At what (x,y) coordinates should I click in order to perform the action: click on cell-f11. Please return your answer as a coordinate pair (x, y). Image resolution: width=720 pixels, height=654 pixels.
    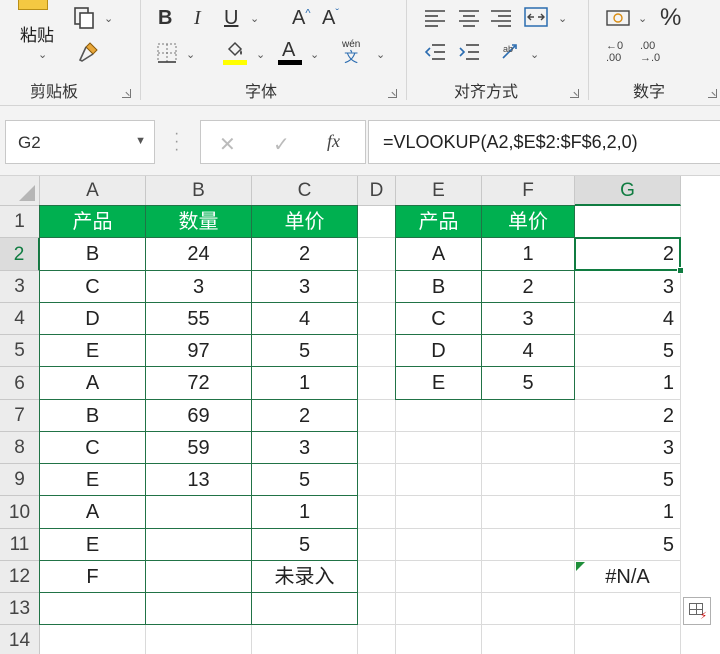
    Looking at the image, I should click on (528, 545).